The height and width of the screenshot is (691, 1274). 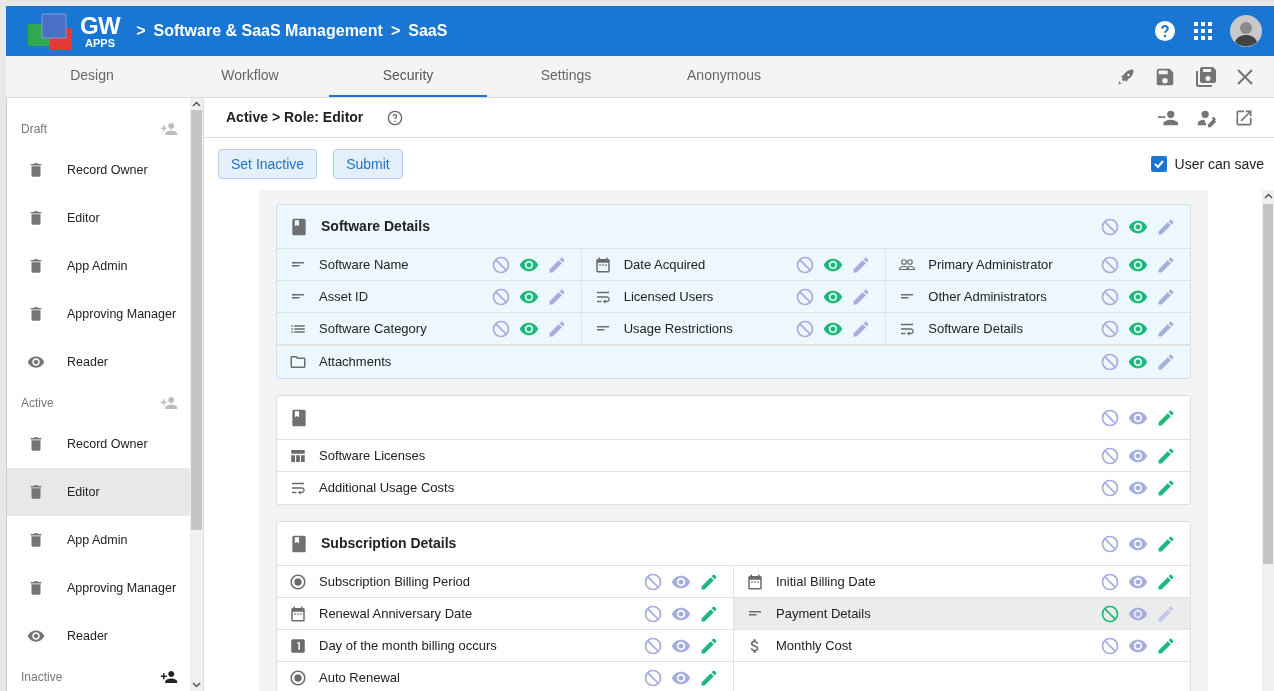 What do you see at coordinates (505, 582) in the screenshot?
I see `field-row: Subscription Billing Period` at bounding box center [505, 582].